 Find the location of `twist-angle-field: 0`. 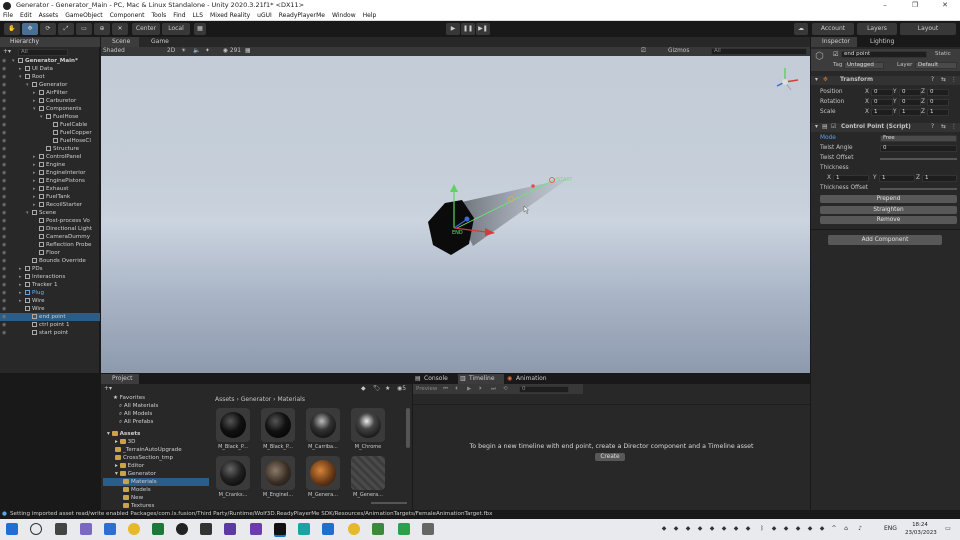

twist-angle-field: 0 is located at coordinates (918, 148).